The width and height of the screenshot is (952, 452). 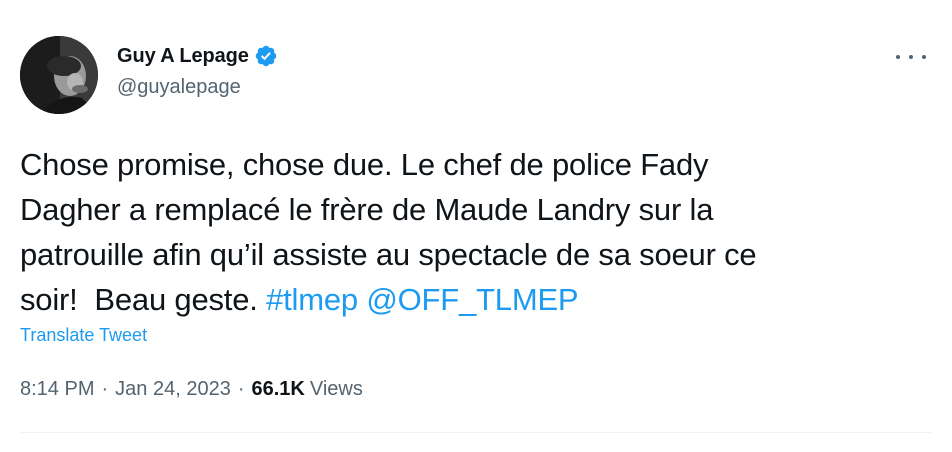 I want to click on tweet-text-line-last: soir! Beau geste. #tlmep @OFF_TLMEP, so click(x=476, y=299).